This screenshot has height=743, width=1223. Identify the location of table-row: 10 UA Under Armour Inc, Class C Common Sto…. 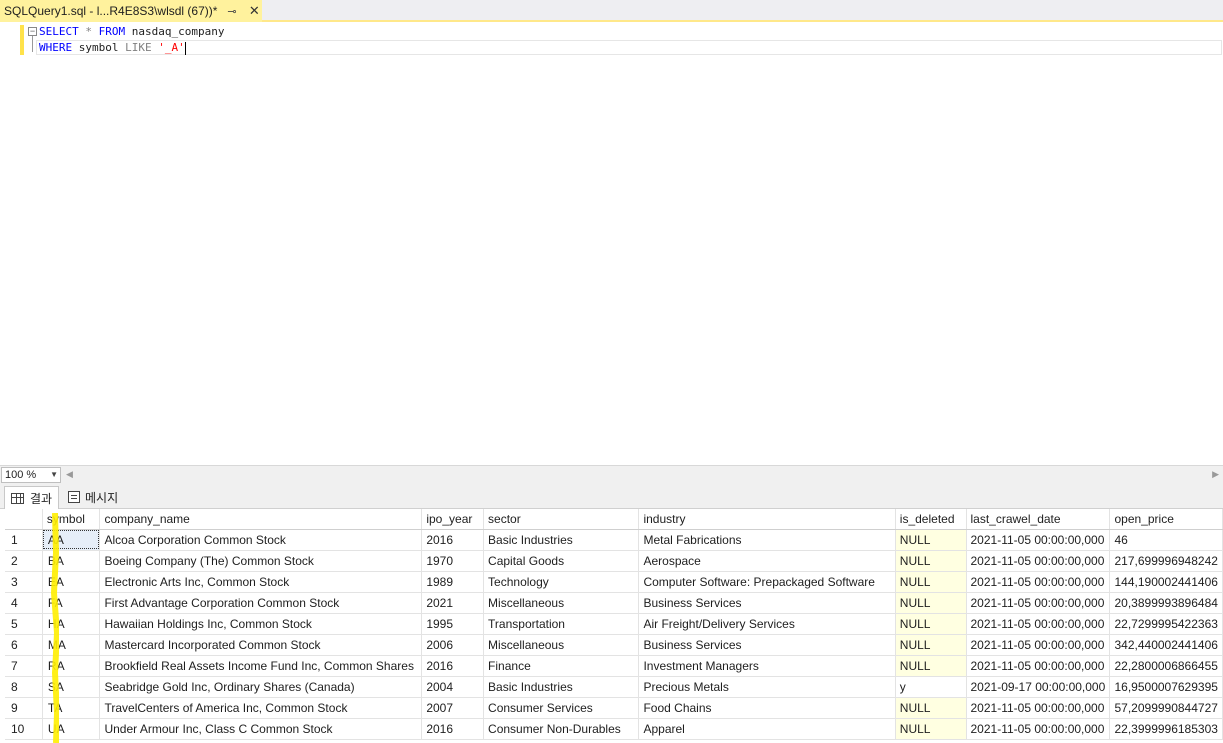
(614, 729).